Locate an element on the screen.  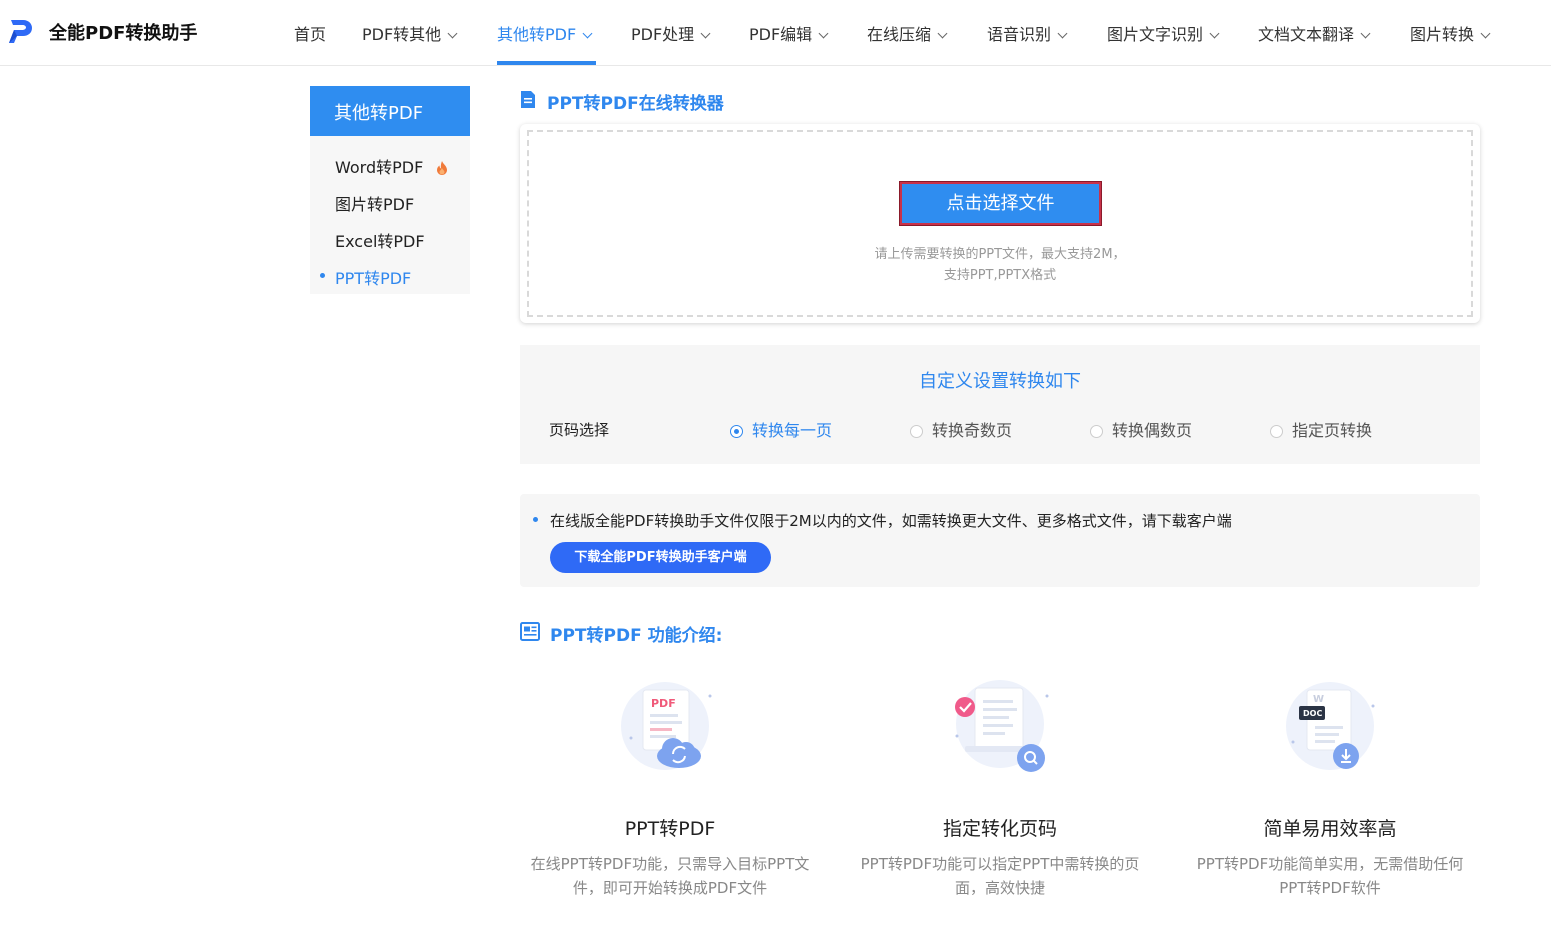
nav-other-to-pdf: 其他转PDF is located at coordinates (545, 33).